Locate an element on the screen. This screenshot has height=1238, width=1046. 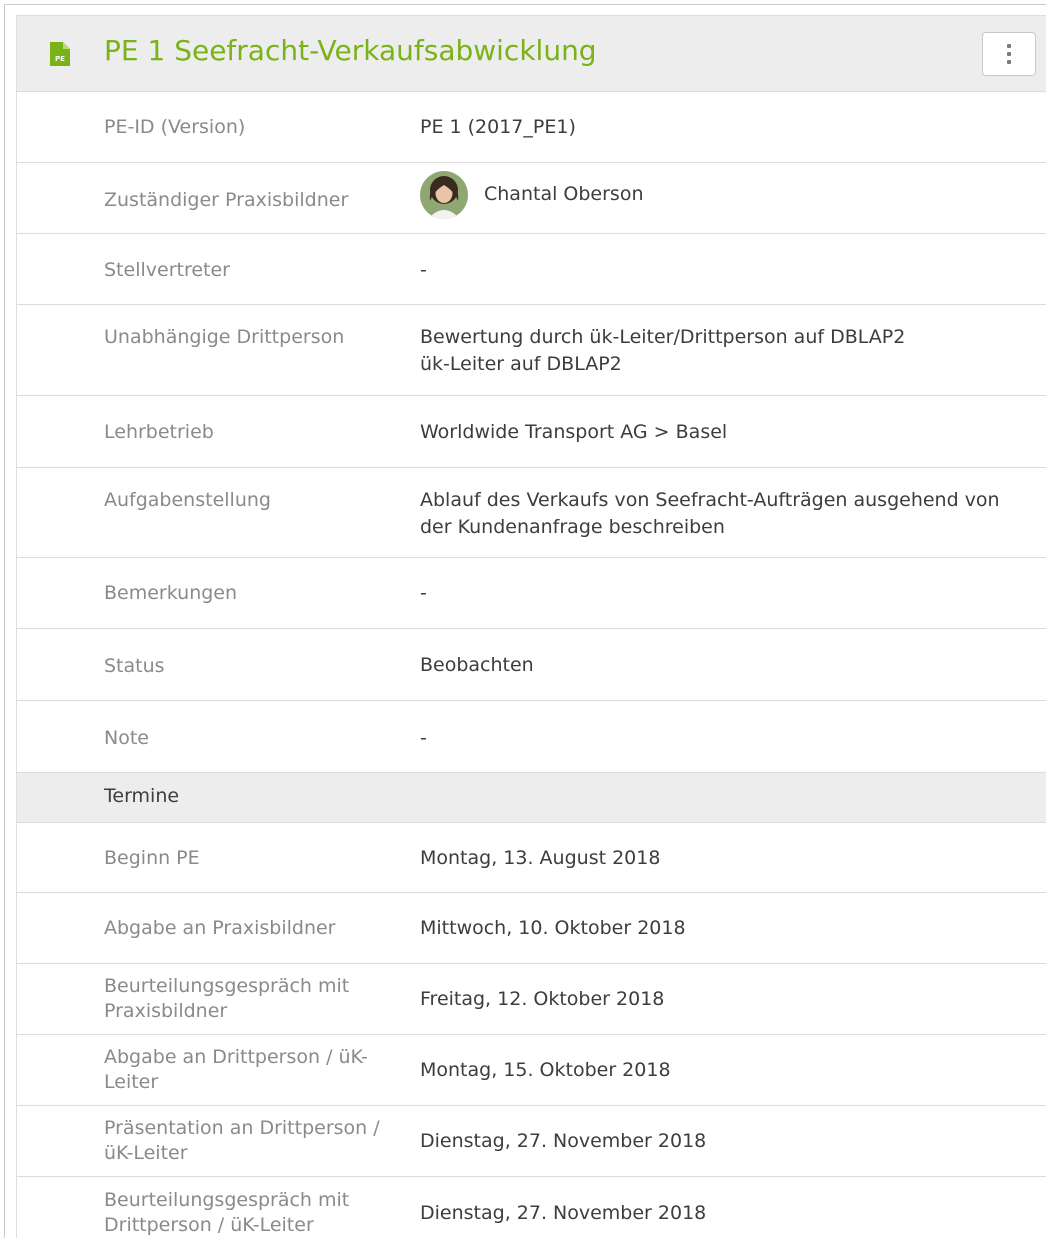
submit-trainer-value: Mittwoch, 10. Oktober 2018 is located at coordinates (553, 928).